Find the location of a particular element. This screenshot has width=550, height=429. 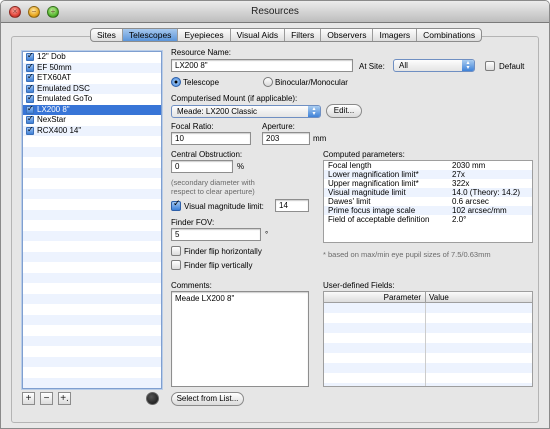

parameter-column-header: Parameter is located at coordinates (375, 297).